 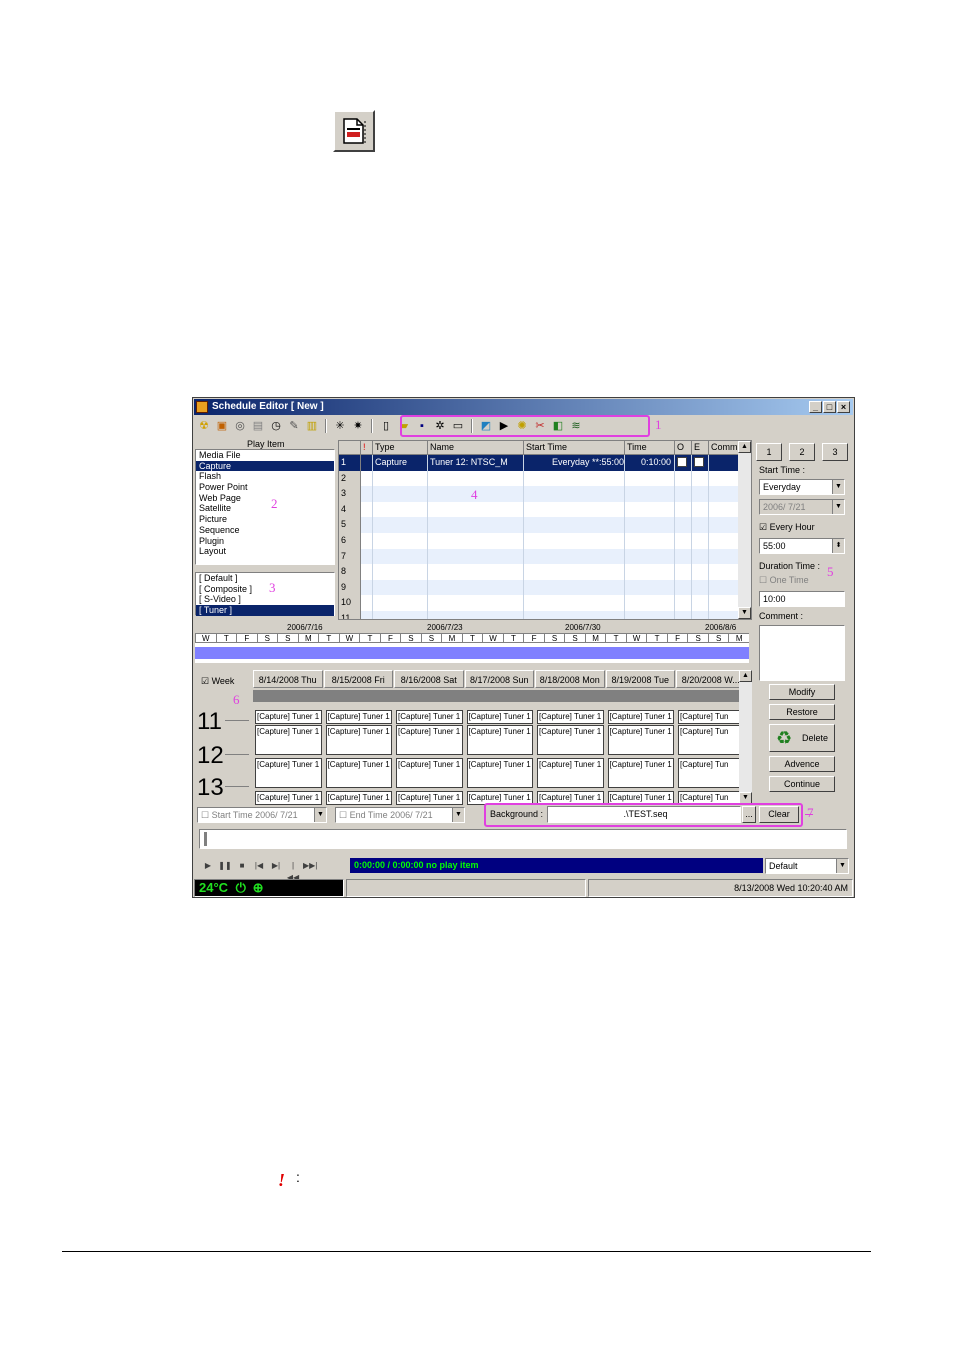 What do you see at coordinates (265, 599) in the screenshot?
I see `list-item: [ S-Video ]` at bounding box center [265, 599].